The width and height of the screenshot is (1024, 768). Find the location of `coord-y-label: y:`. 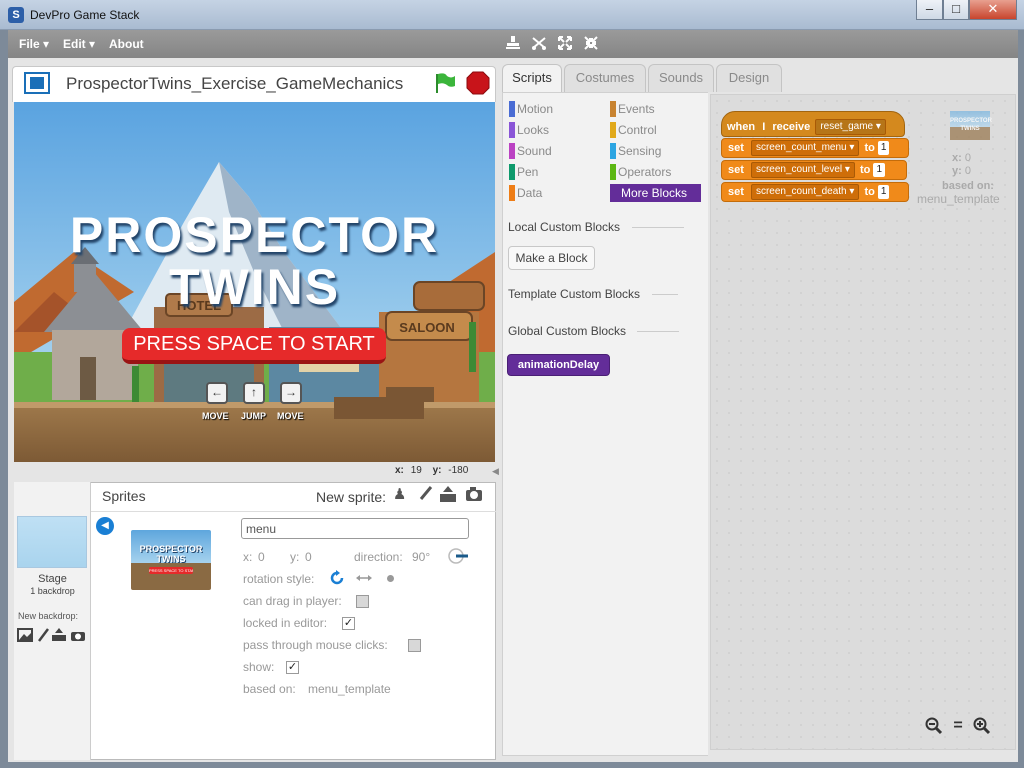

coord-y-label: y: is located at coordinates (437, 470).